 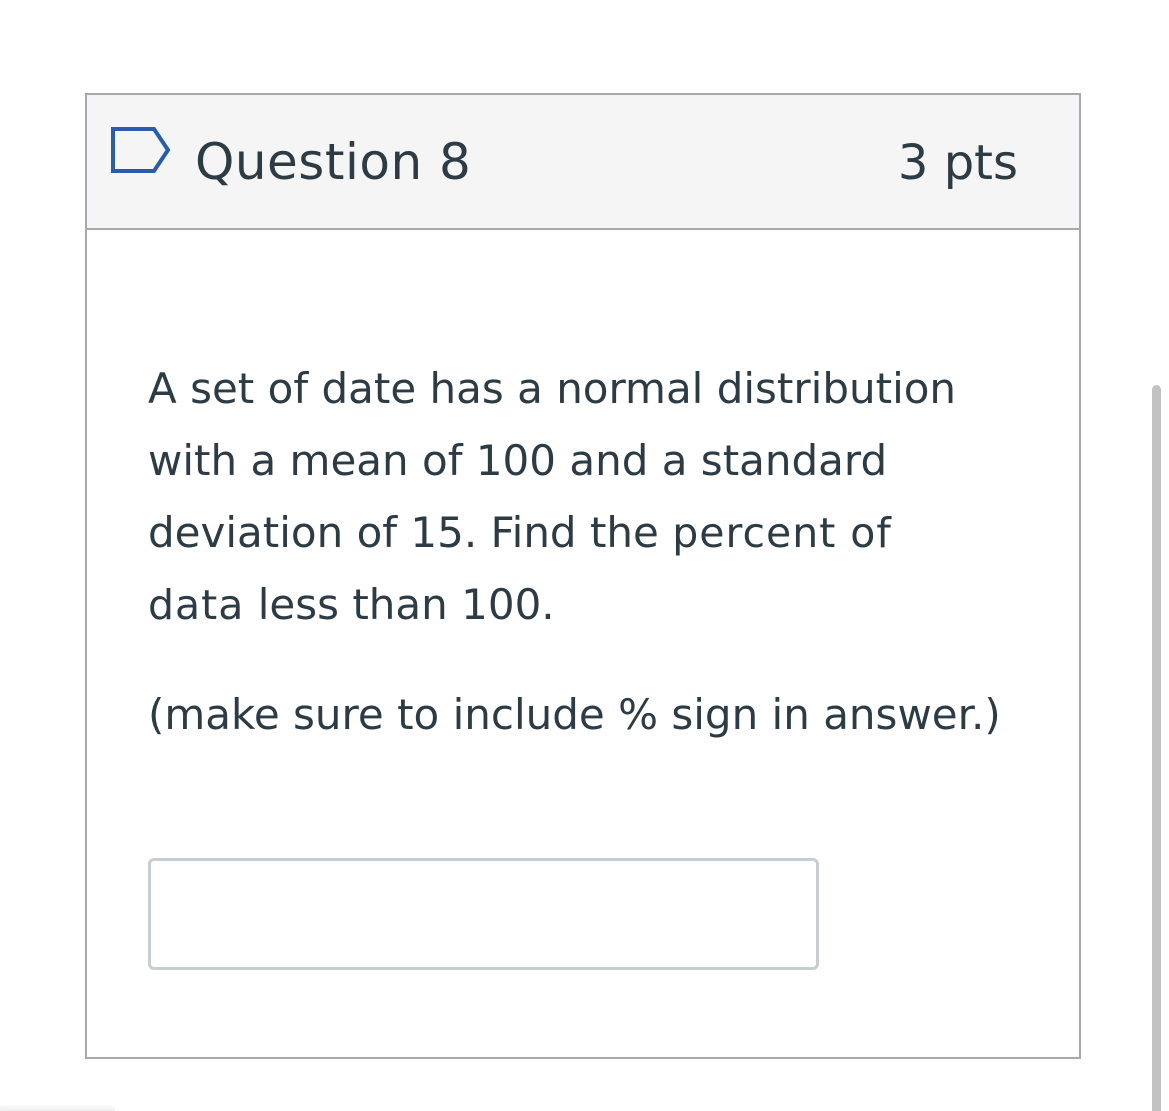 I want to click on question-text-part2: less than 100., so click(x=399, y=604).